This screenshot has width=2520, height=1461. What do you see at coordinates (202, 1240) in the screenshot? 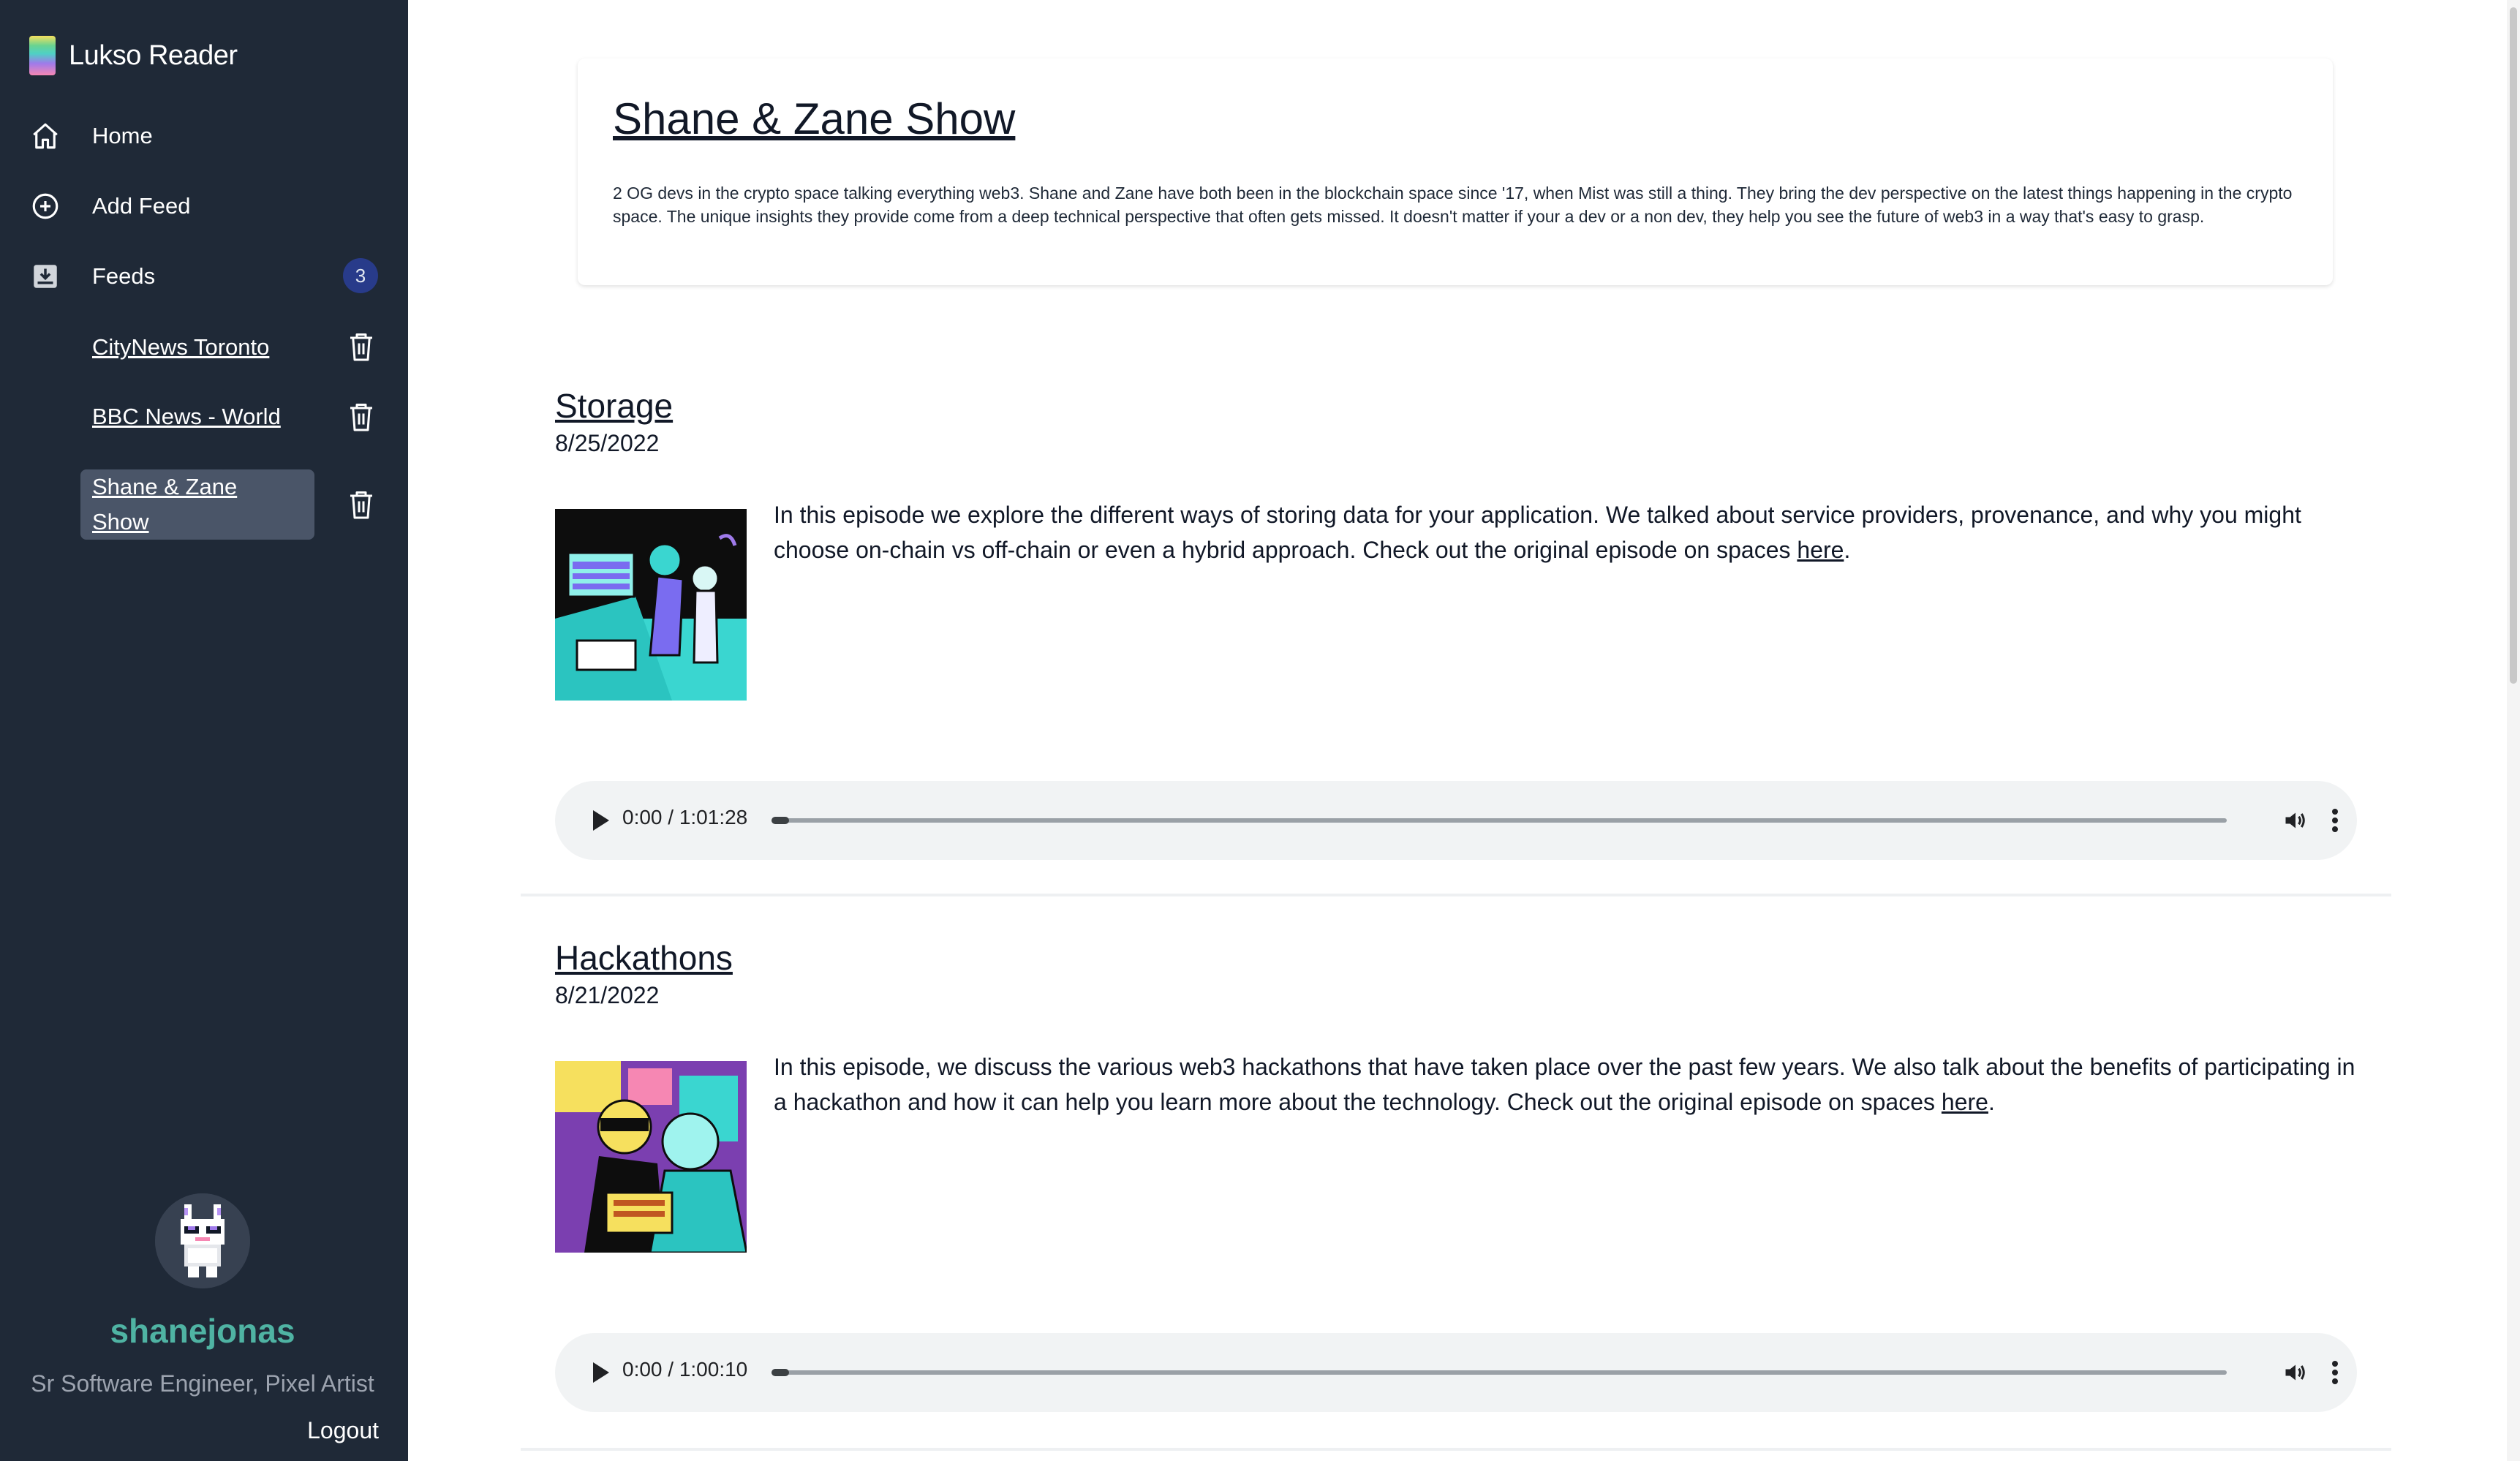
I see `avatar` at bounding box center [202, 1240].